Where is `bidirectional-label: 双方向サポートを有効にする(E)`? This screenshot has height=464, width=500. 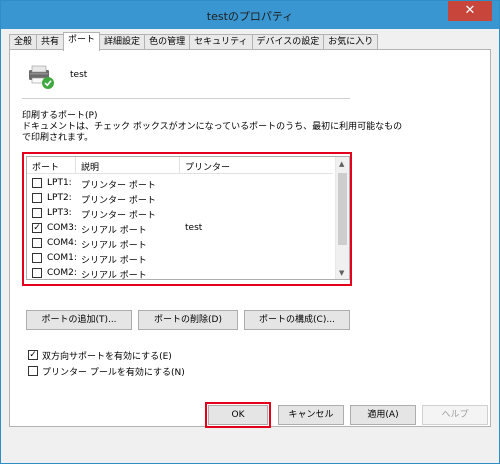
bidirectional-label: 双方向サポートを有効にする(E) is located at coordinates (107, 355).